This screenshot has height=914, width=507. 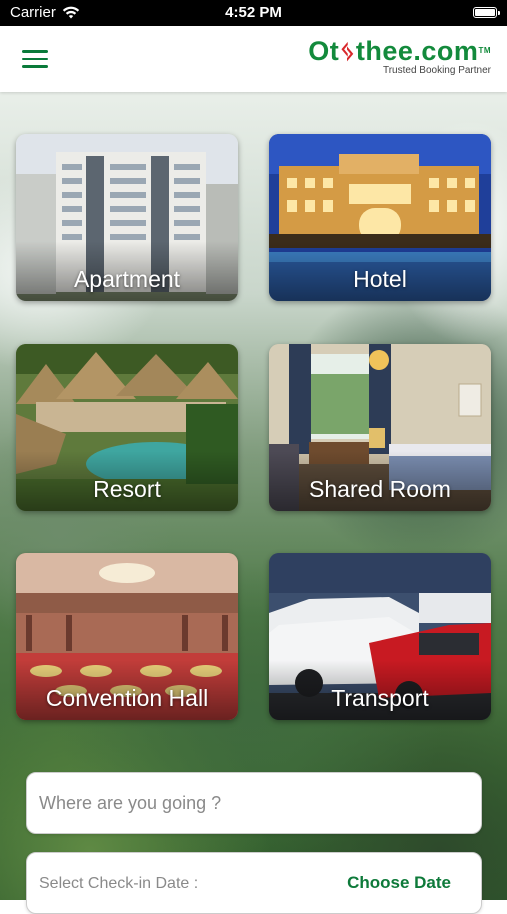 What do you see at coordinates (380, 279) in the screenshot?
I see `category-label: Hotel` at bounding box center [380, 279].